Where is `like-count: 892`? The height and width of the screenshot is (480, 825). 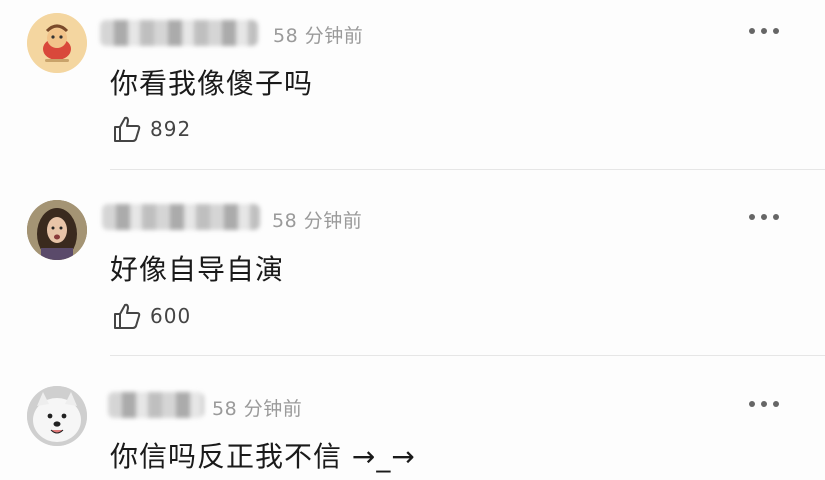
like-count: 892 is located at coordinates (171, 129).